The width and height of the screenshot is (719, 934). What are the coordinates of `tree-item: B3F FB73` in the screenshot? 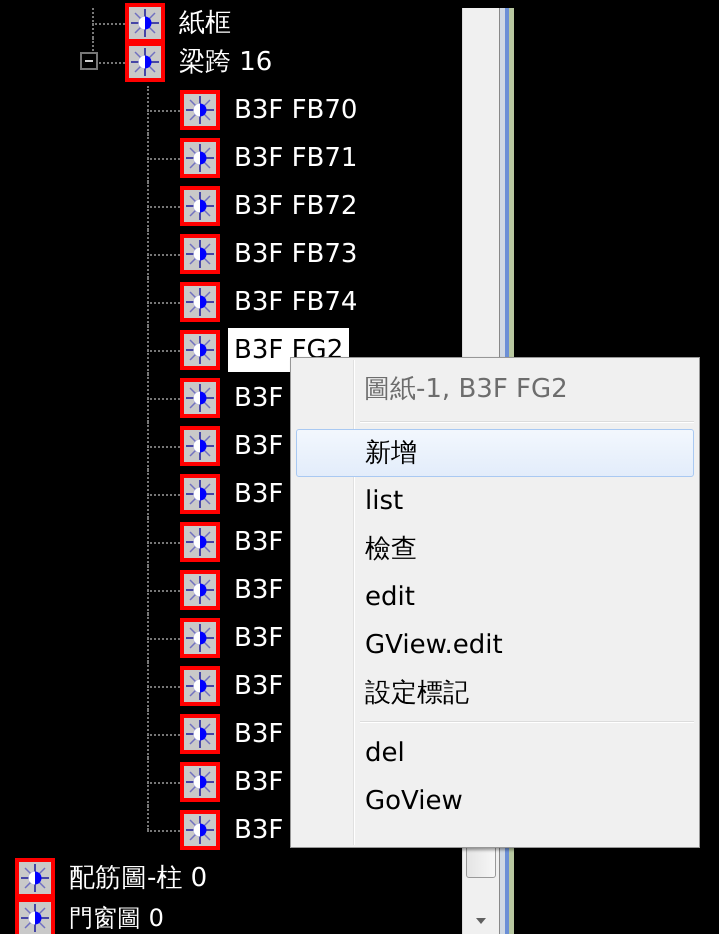 It's located at (296, 254).